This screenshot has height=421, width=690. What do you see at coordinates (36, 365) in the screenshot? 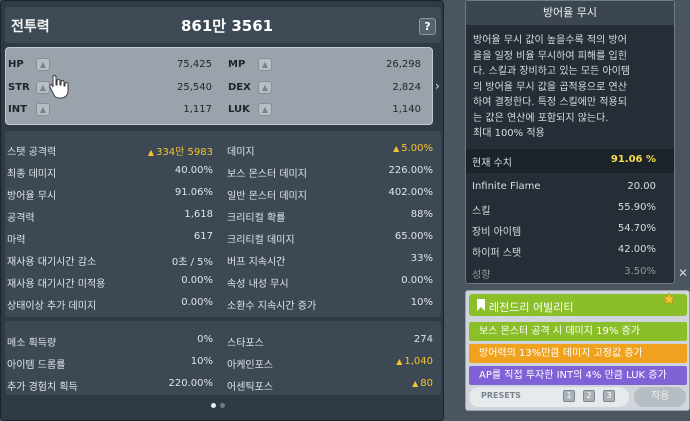
I see `stat-label: 아이템 드롭률` at bounding box center [36, 365].